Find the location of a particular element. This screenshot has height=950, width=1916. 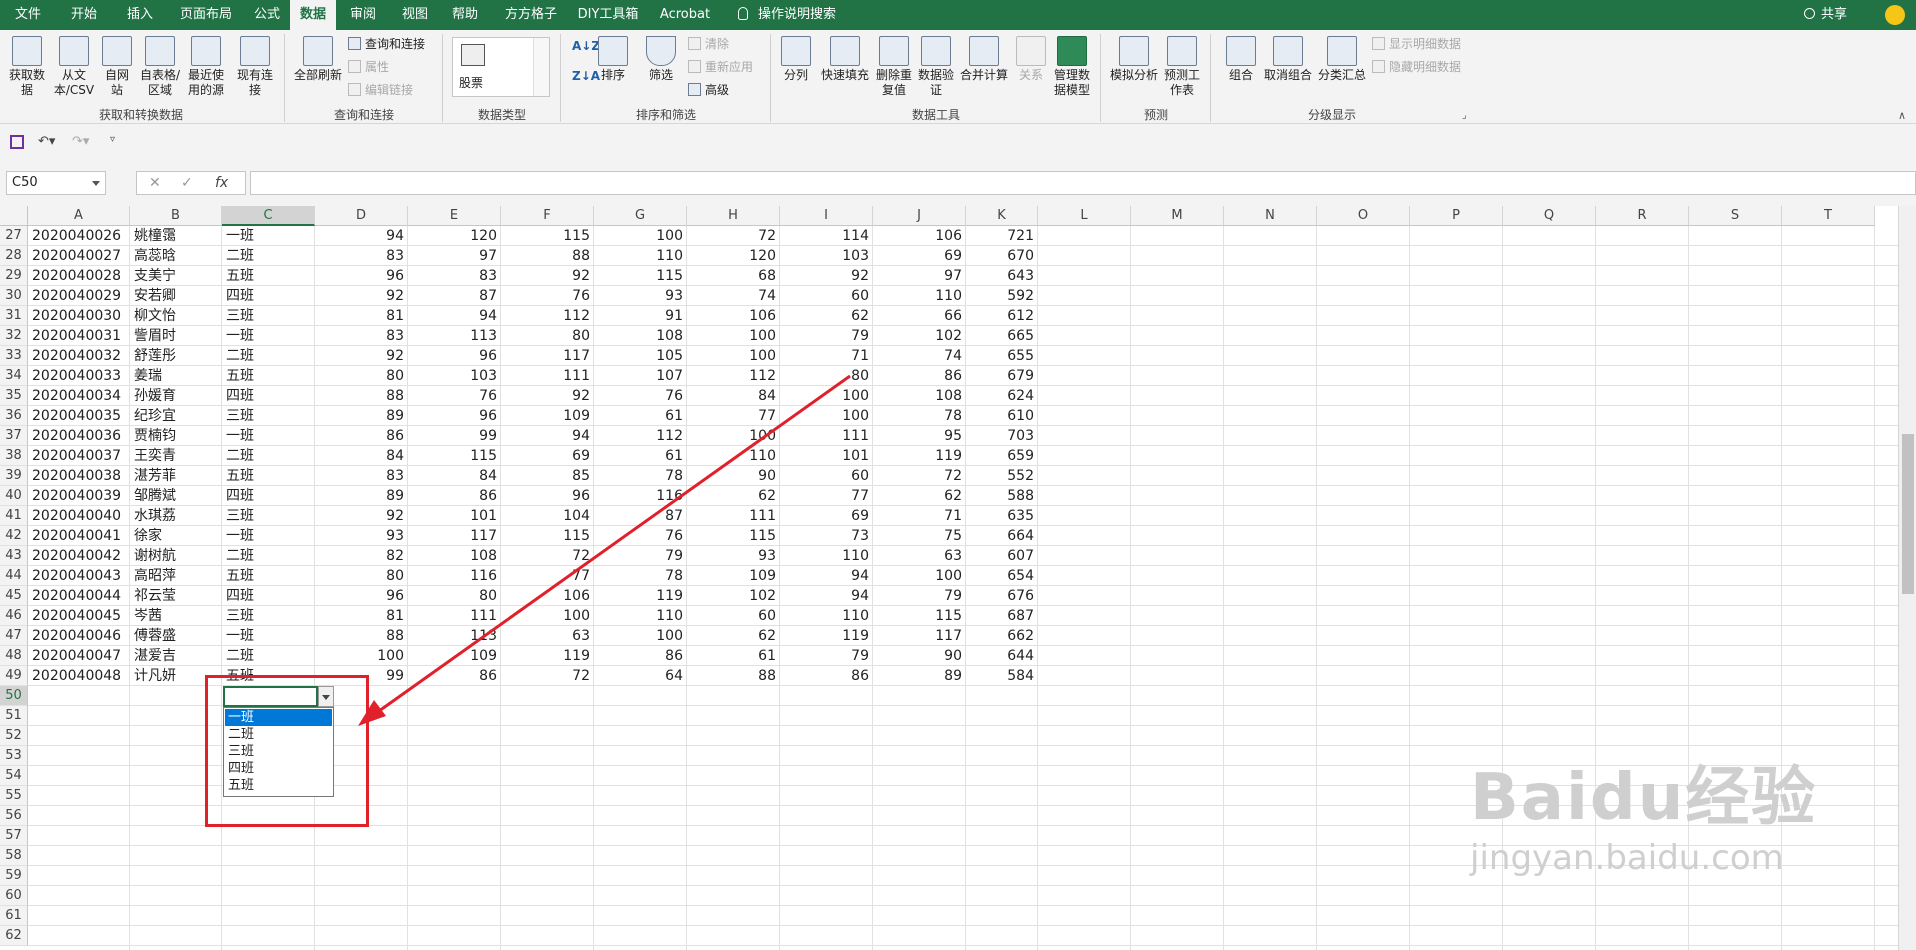

quick-access-toolbar: ↶▾ ↷▾ ▿ is located at coordinates (958, 142).